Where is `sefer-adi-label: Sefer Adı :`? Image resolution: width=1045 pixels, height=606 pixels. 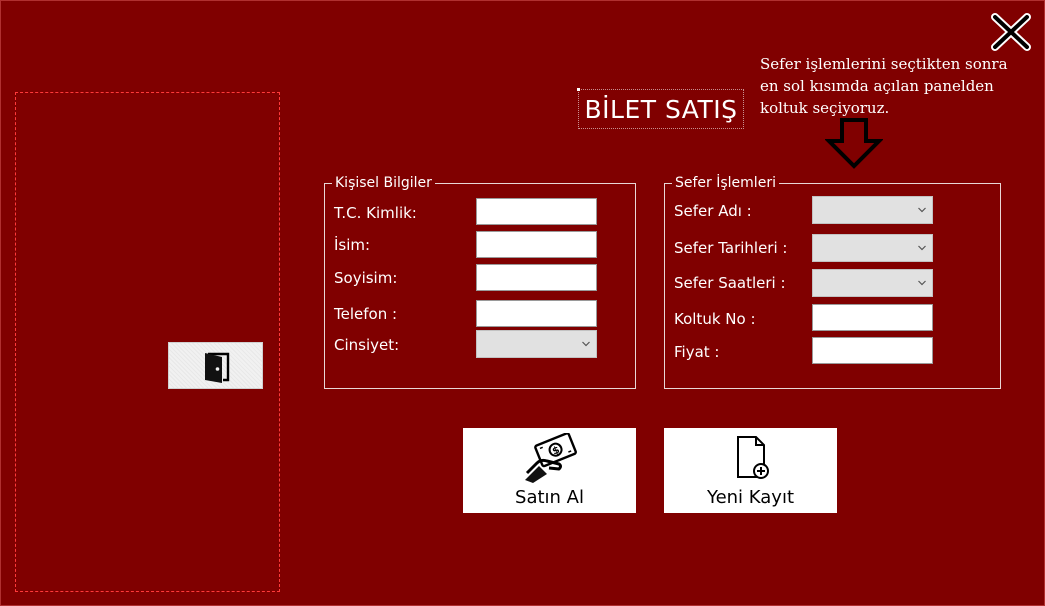
sefer-adi-label: Sefer Adı : is located at coordinates (713, 211).